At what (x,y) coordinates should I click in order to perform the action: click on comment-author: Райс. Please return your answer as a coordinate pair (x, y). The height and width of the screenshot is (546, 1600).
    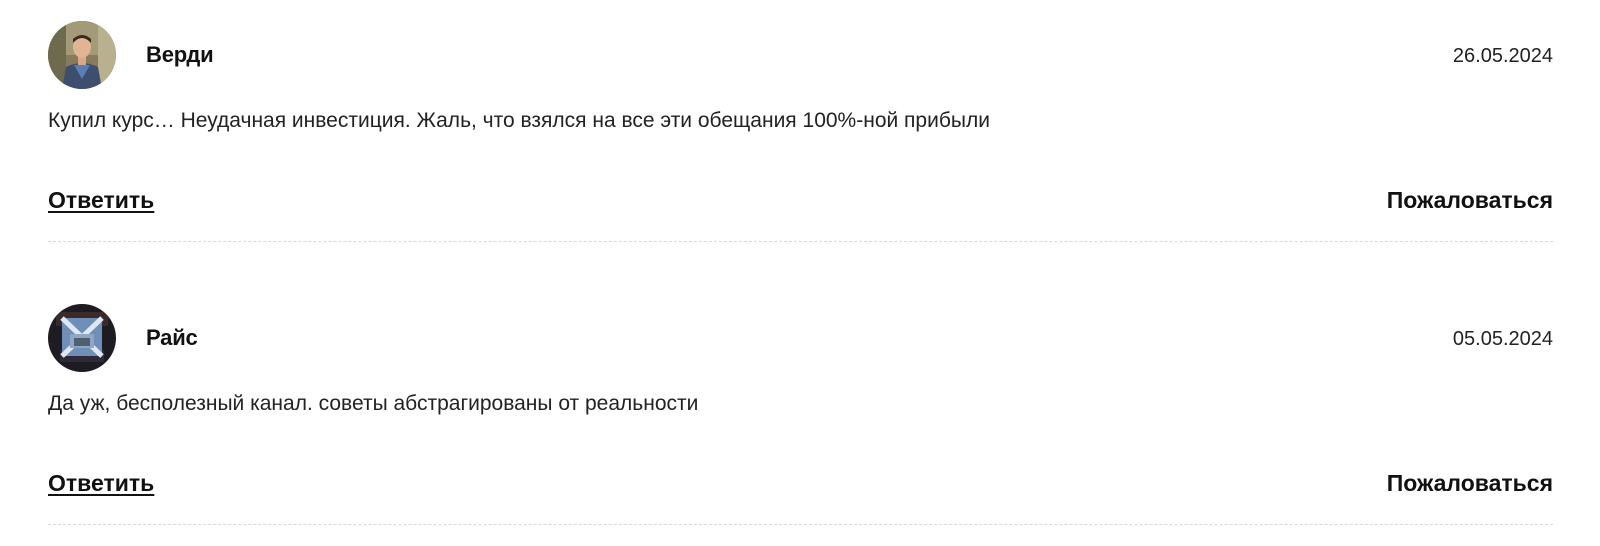
    Looking at the image, I should click on (172, 337).